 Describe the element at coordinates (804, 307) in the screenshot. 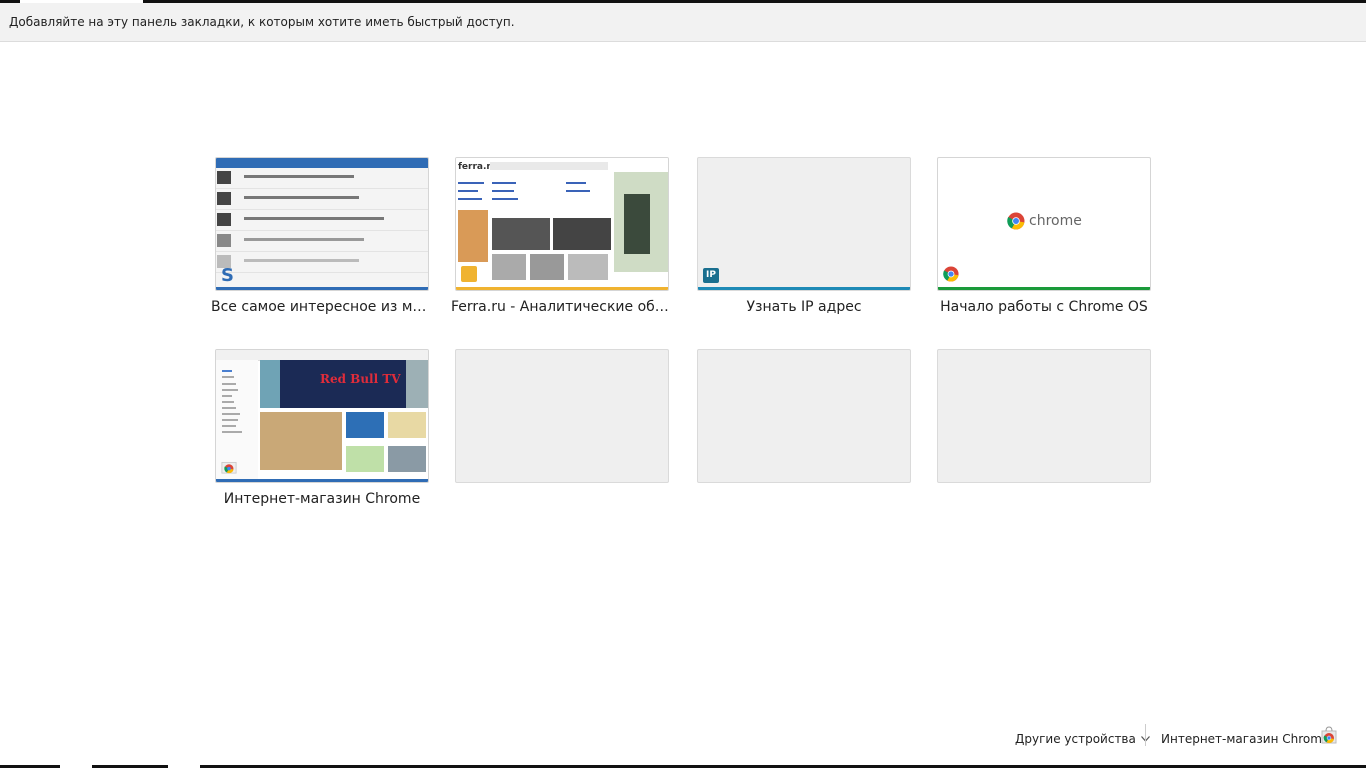

I see `tile-title: Узнать IP адрес` at that location.